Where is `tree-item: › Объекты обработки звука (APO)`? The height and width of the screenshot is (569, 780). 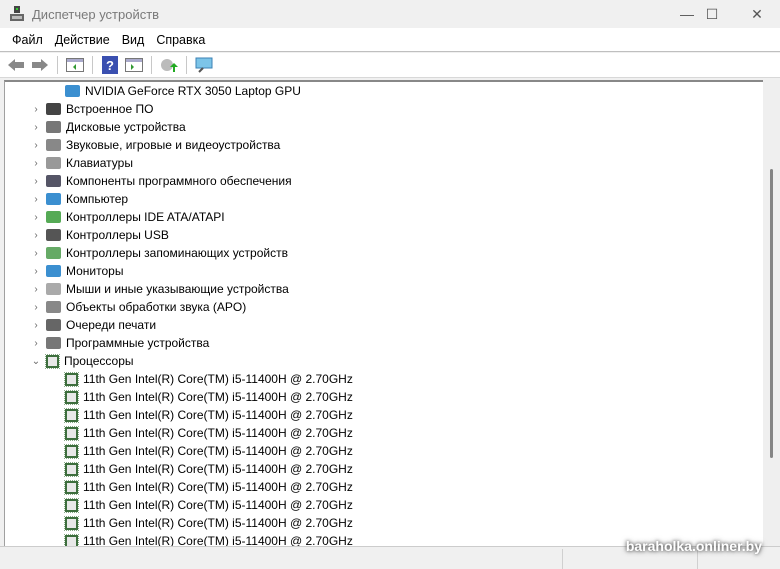
tree-item: › Объекты обработки звука (APO) is located at coordinates (140, 307).